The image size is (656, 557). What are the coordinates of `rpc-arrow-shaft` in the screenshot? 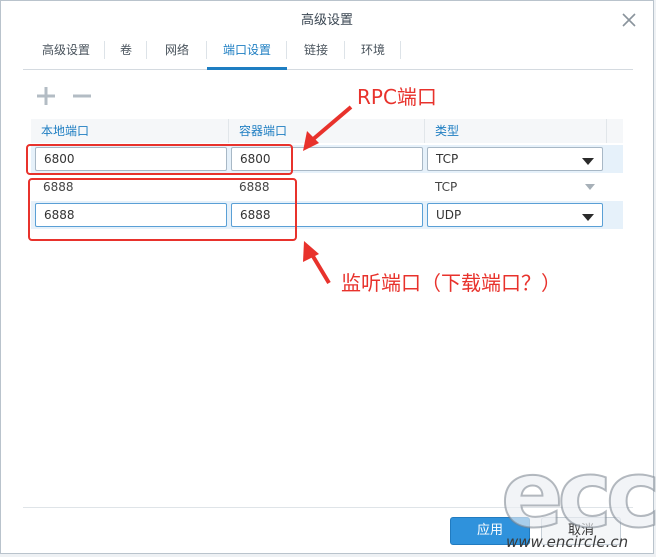 It's located at (331, 124).